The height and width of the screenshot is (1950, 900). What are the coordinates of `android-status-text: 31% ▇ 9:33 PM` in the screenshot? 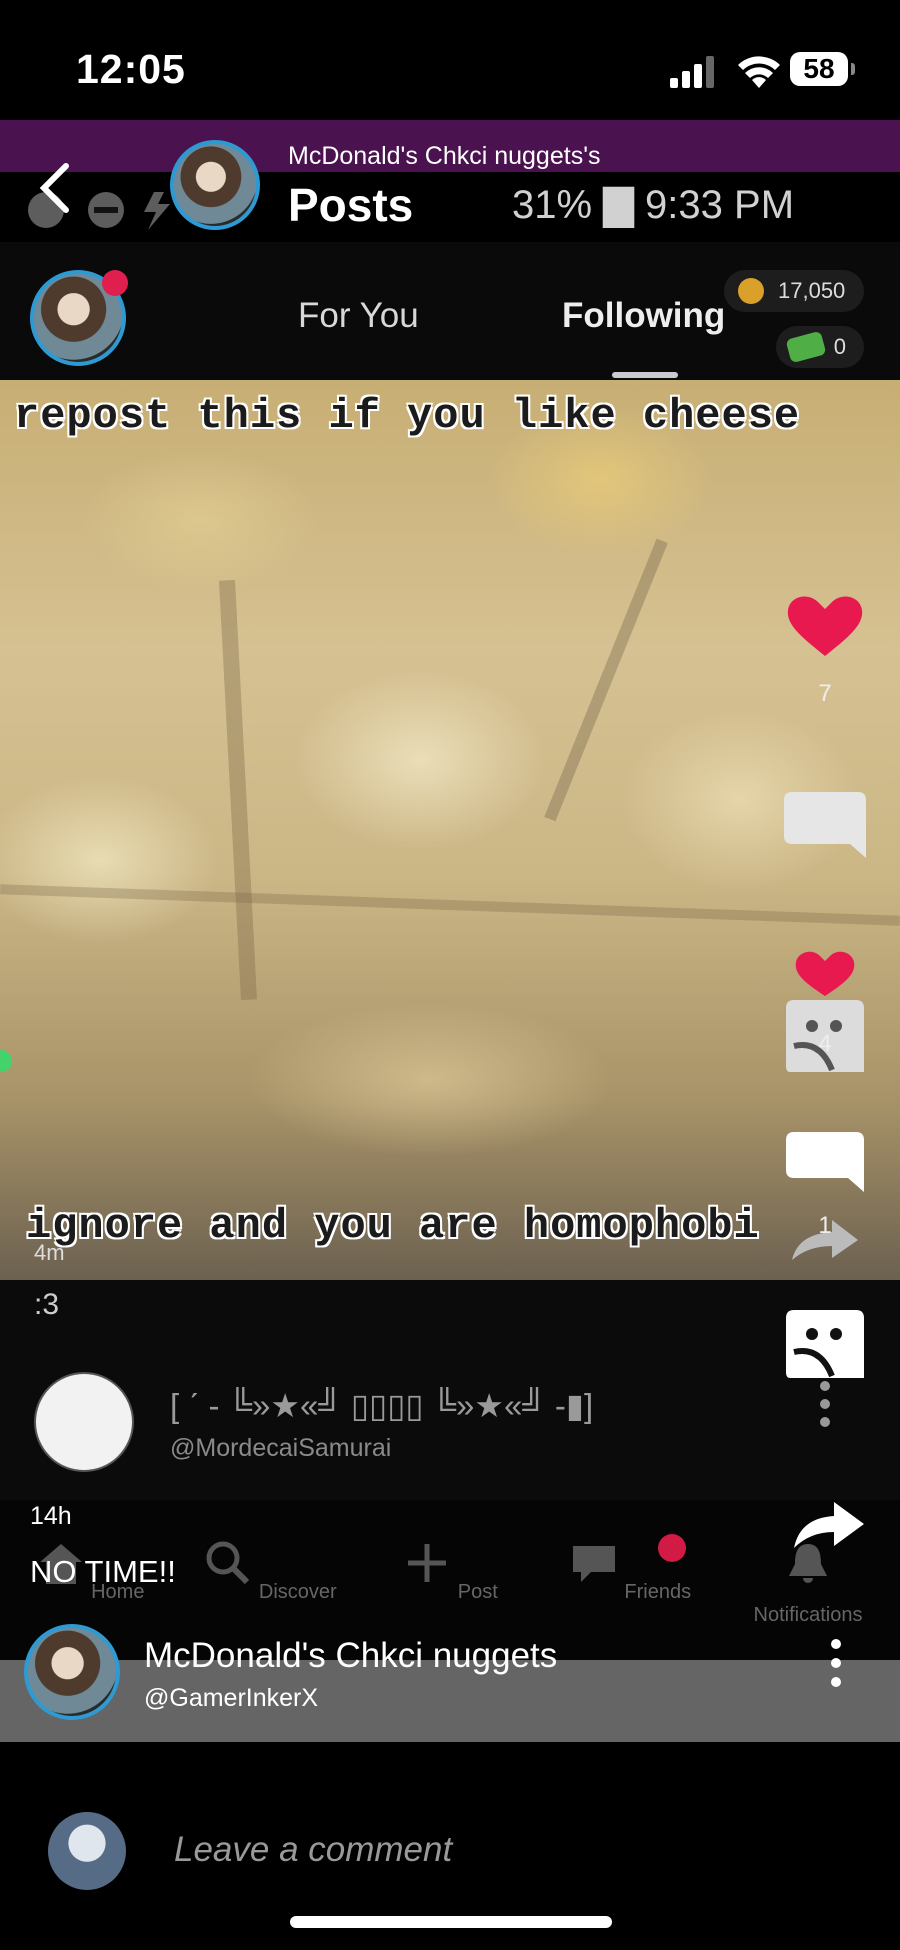 It's located at (653, 205).